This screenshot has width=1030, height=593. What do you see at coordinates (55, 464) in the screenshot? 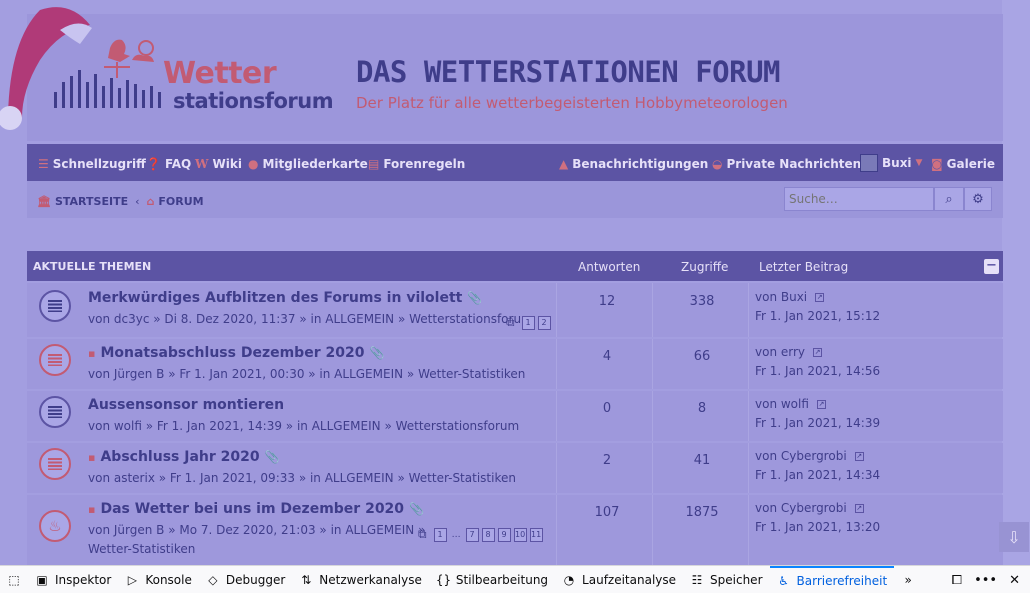
I see `topic-read-icon` at bounding box center [55, 464].